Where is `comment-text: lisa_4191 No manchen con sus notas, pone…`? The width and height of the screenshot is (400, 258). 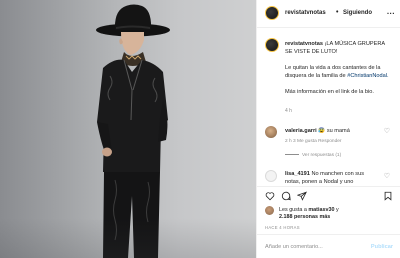 comment-text: lisa_4191 No manchen con sus notas, pone… is located at coordinates (332, 178).